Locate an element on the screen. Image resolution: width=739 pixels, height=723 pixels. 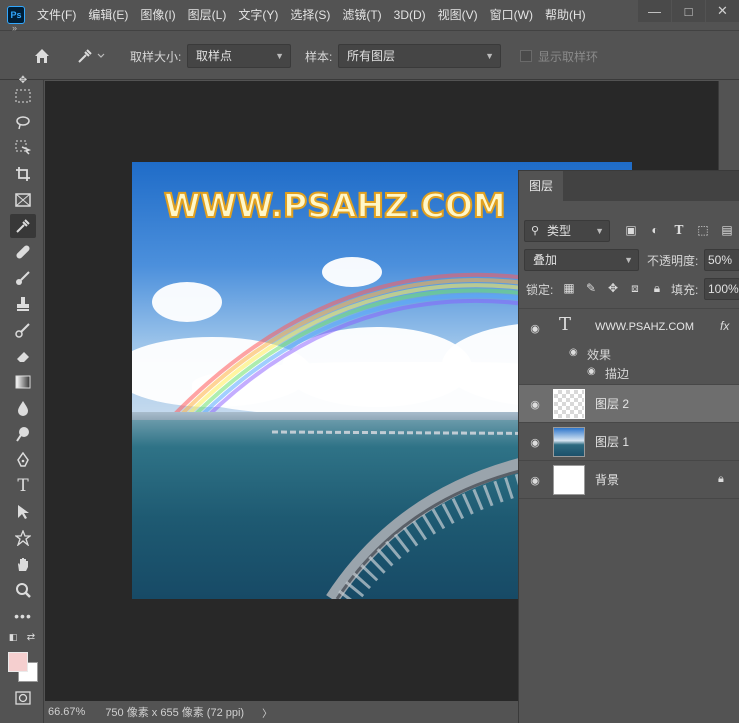
sample-size-select: 取样点 ▼ is located at coordinates (239, 56).